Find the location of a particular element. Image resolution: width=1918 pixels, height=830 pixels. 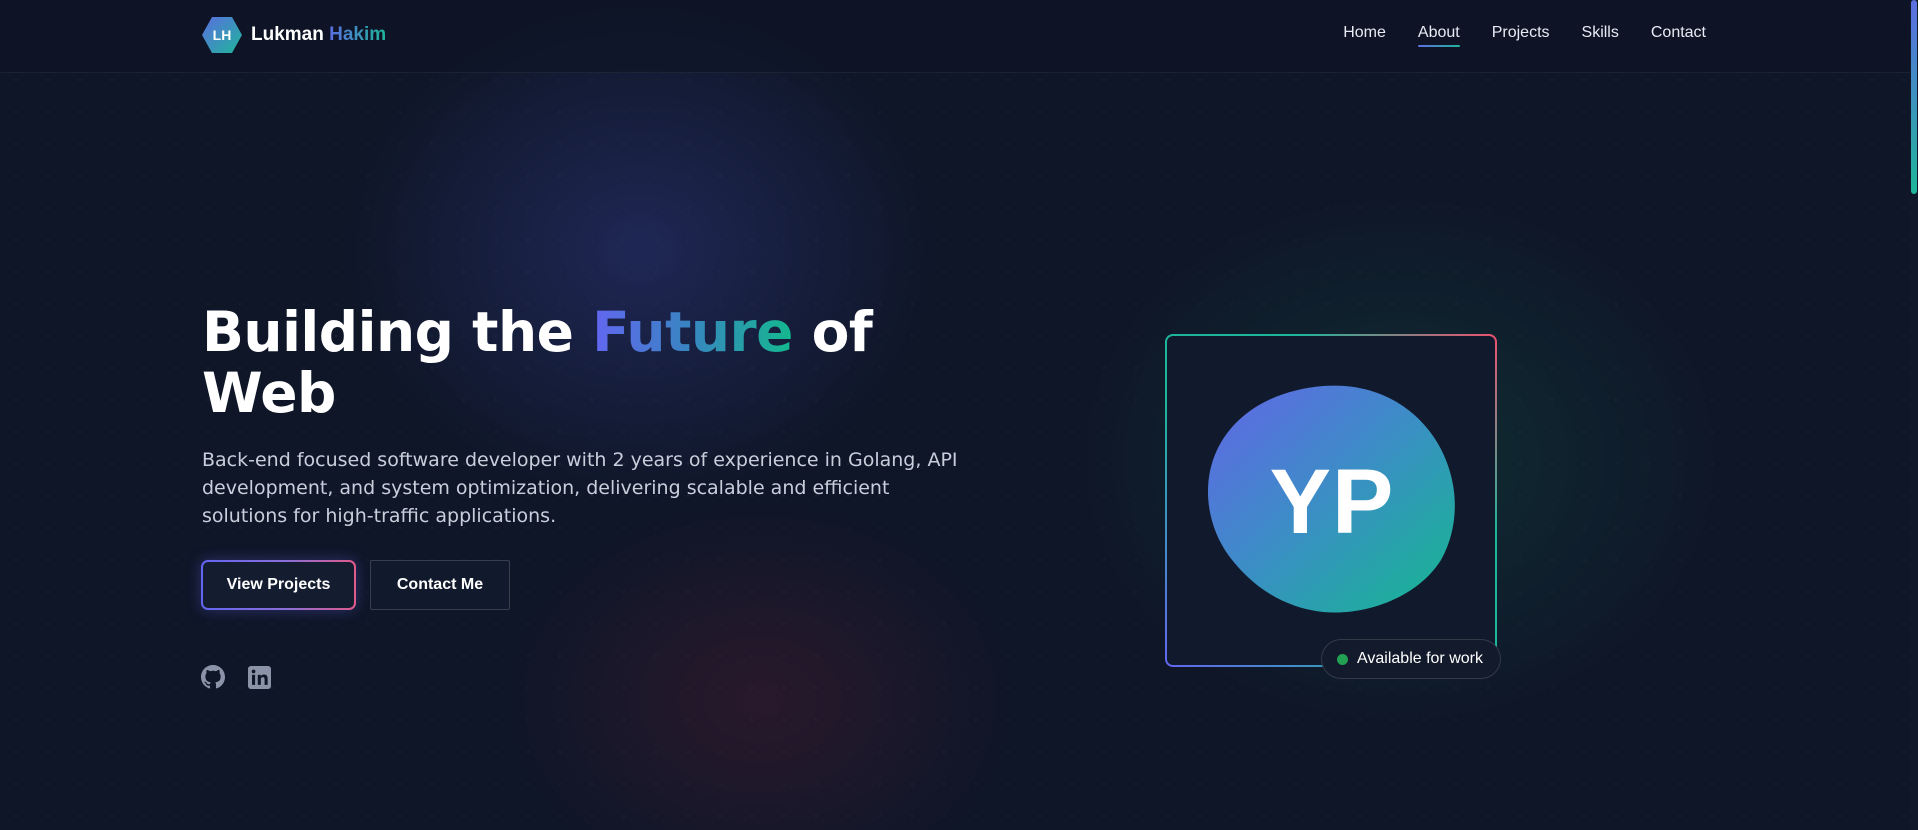

brand-name: Lukman Hakim is located at coordinates (318, 35).